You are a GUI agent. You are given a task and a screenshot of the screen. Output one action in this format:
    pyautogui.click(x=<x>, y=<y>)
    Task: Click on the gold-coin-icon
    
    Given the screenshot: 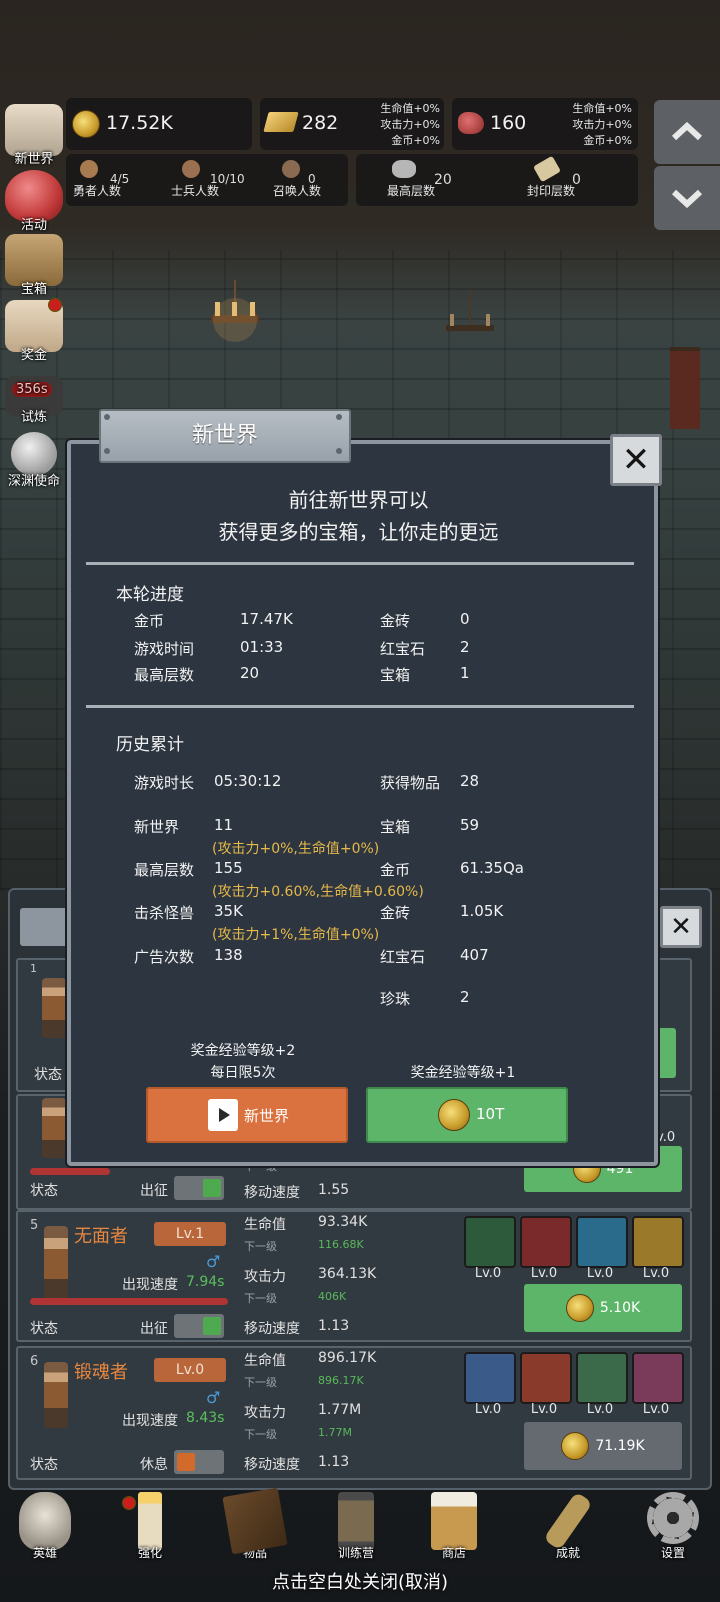 What is the action you would take?
    pyautogui.click(x=579, y=1308)
    